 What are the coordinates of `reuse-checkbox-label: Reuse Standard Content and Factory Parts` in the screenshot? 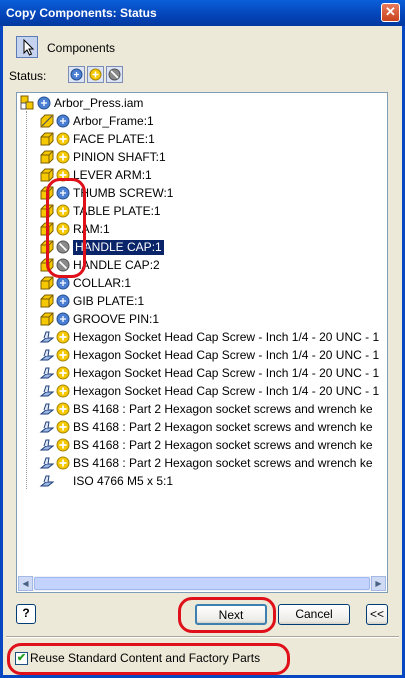 It's located at (145, 658).